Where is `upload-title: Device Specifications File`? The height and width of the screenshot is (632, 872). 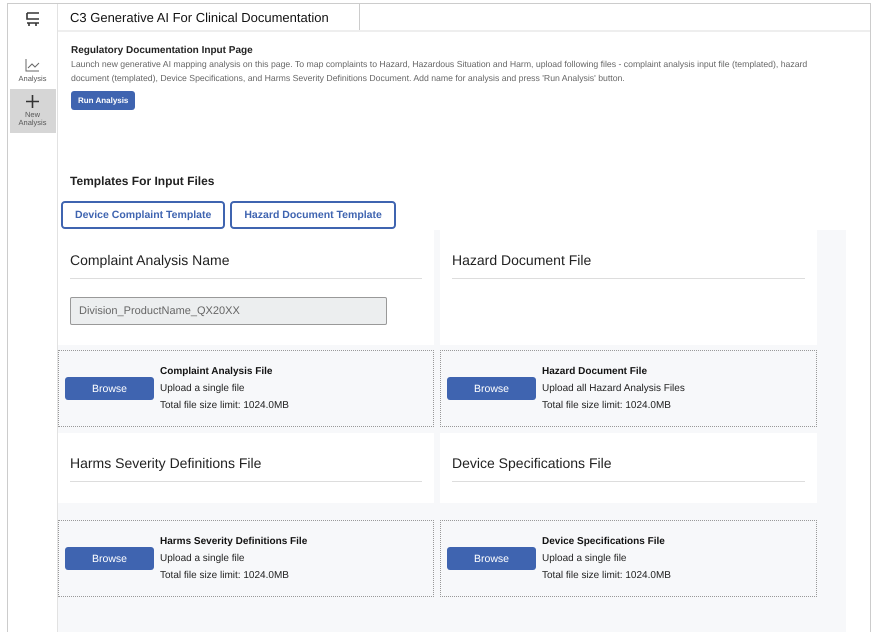
upload-title: Device Specifications File is located at coordinates (604, 541).